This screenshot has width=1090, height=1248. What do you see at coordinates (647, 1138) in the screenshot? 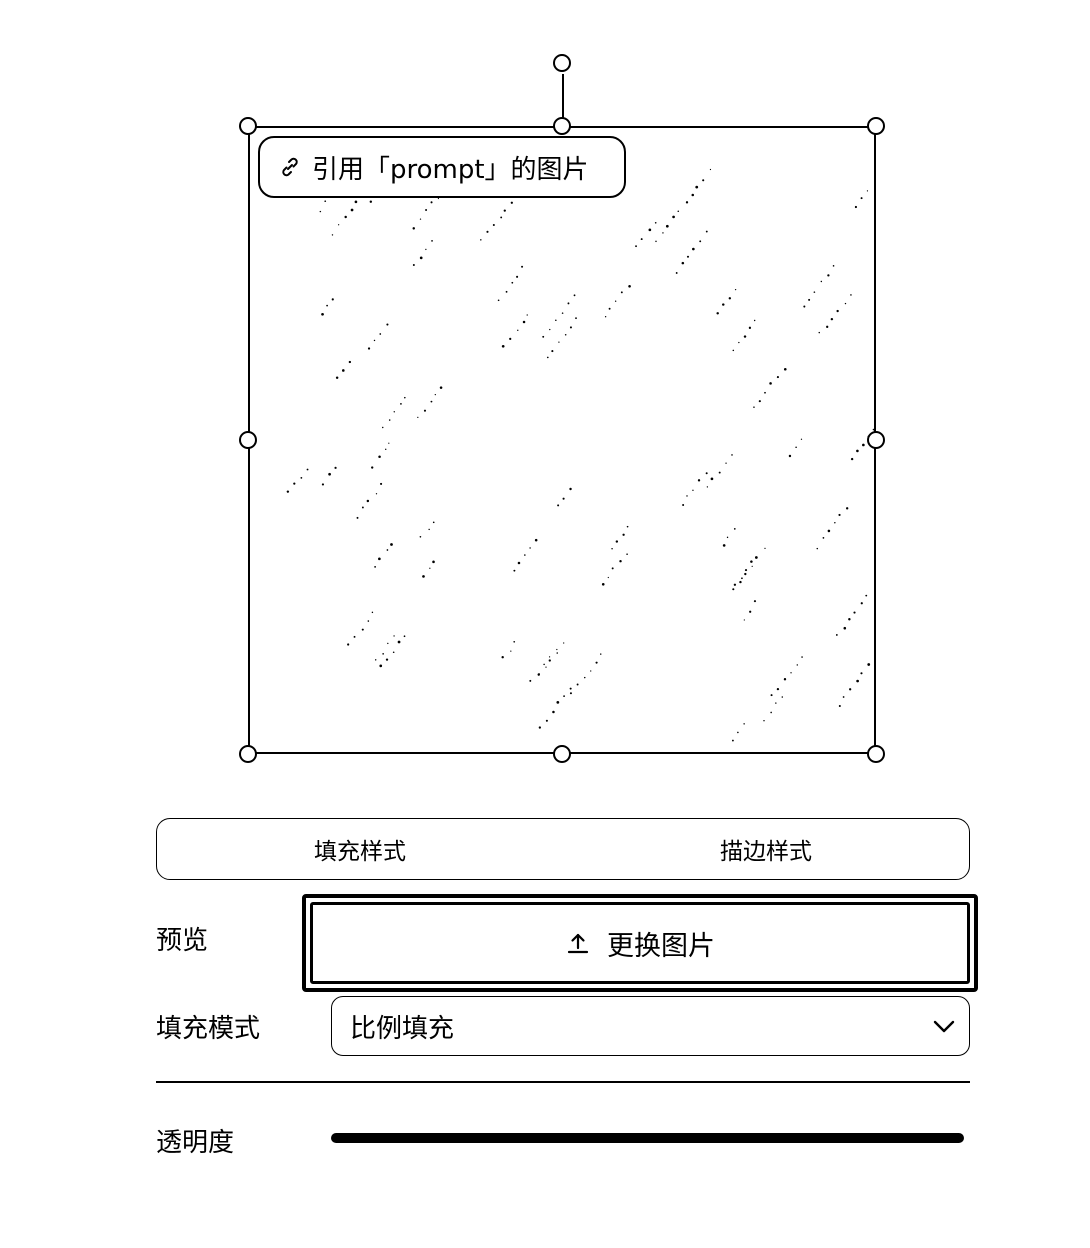
I see `opacity-slider` at bounding box center [647, 1138].